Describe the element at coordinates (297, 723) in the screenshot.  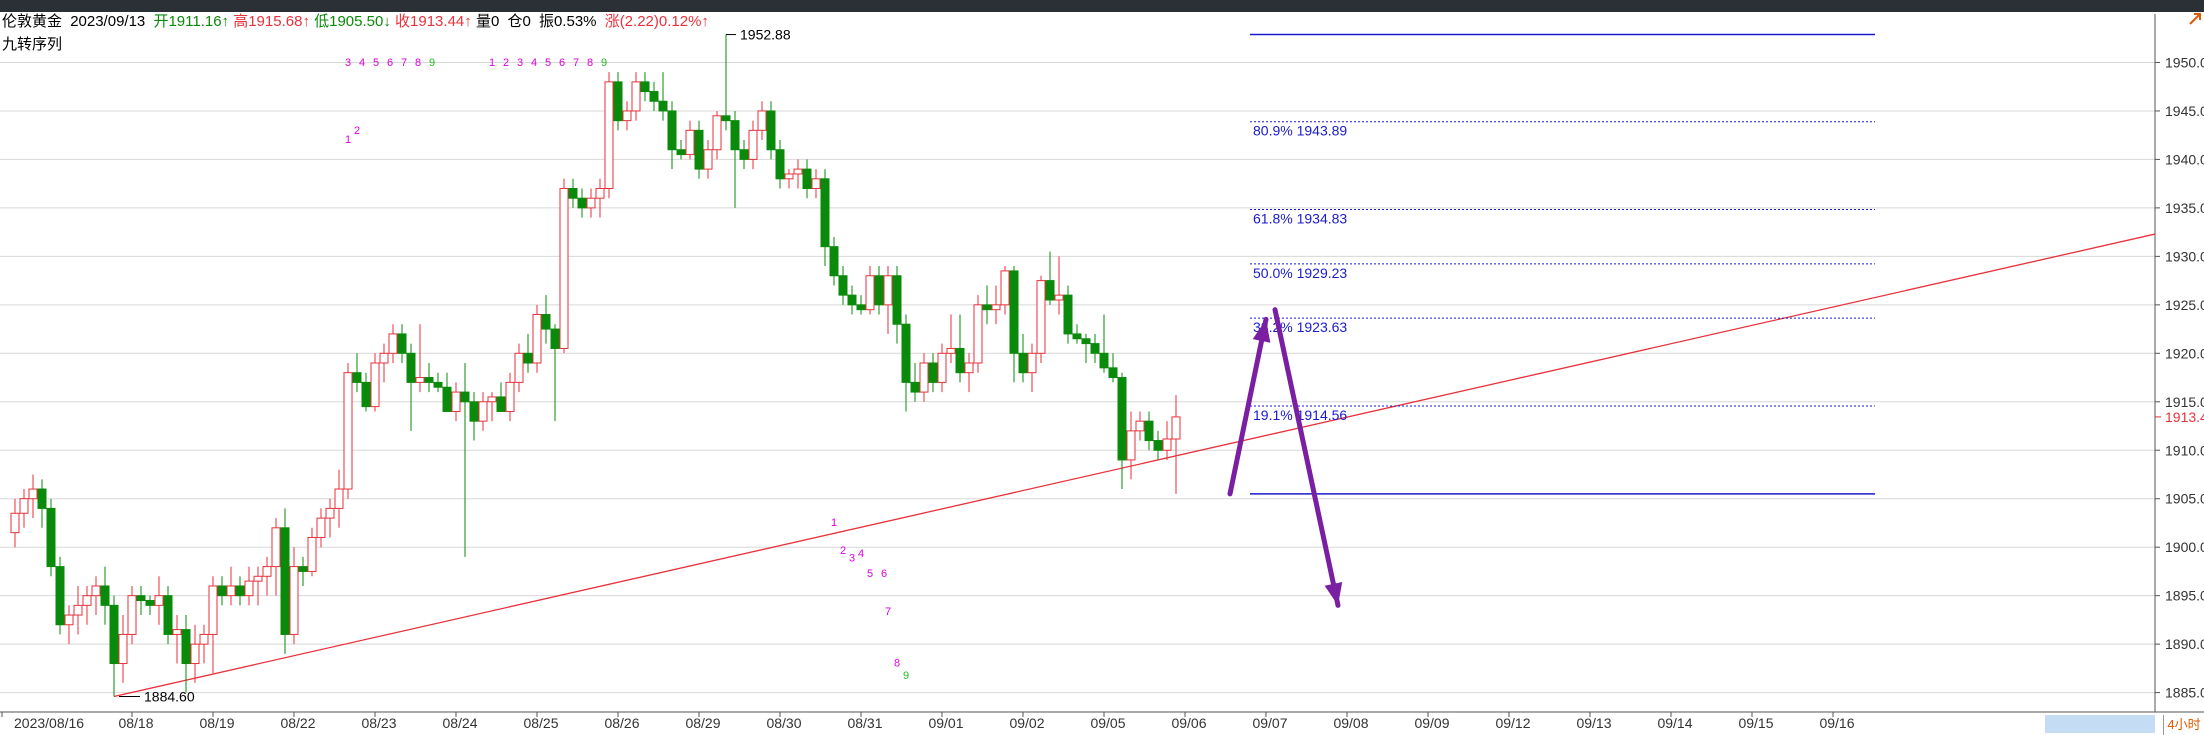
I see `x-tick-label: 08/22` at that location.